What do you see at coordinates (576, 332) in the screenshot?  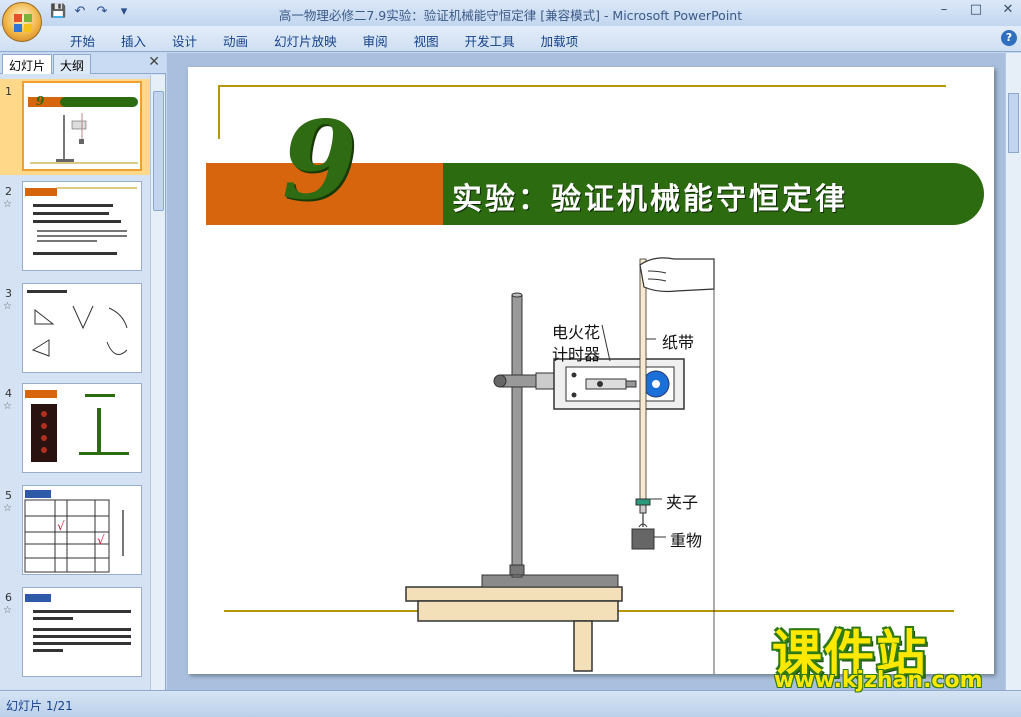 I see `label-timer-line1: 电火花` at bounding box center [576, 332].